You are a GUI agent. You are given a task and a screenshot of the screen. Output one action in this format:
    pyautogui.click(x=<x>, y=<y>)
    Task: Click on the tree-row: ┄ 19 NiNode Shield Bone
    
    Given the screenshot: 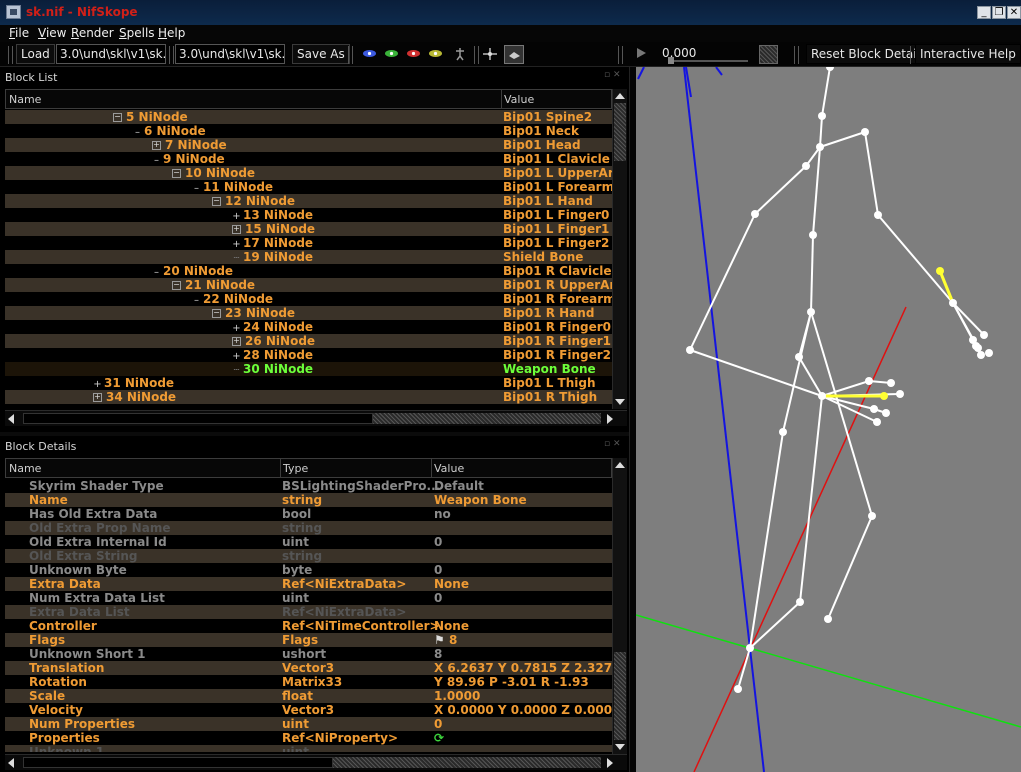 What is the action you would take?
    pyautogui.click(x=308, y=257)
    